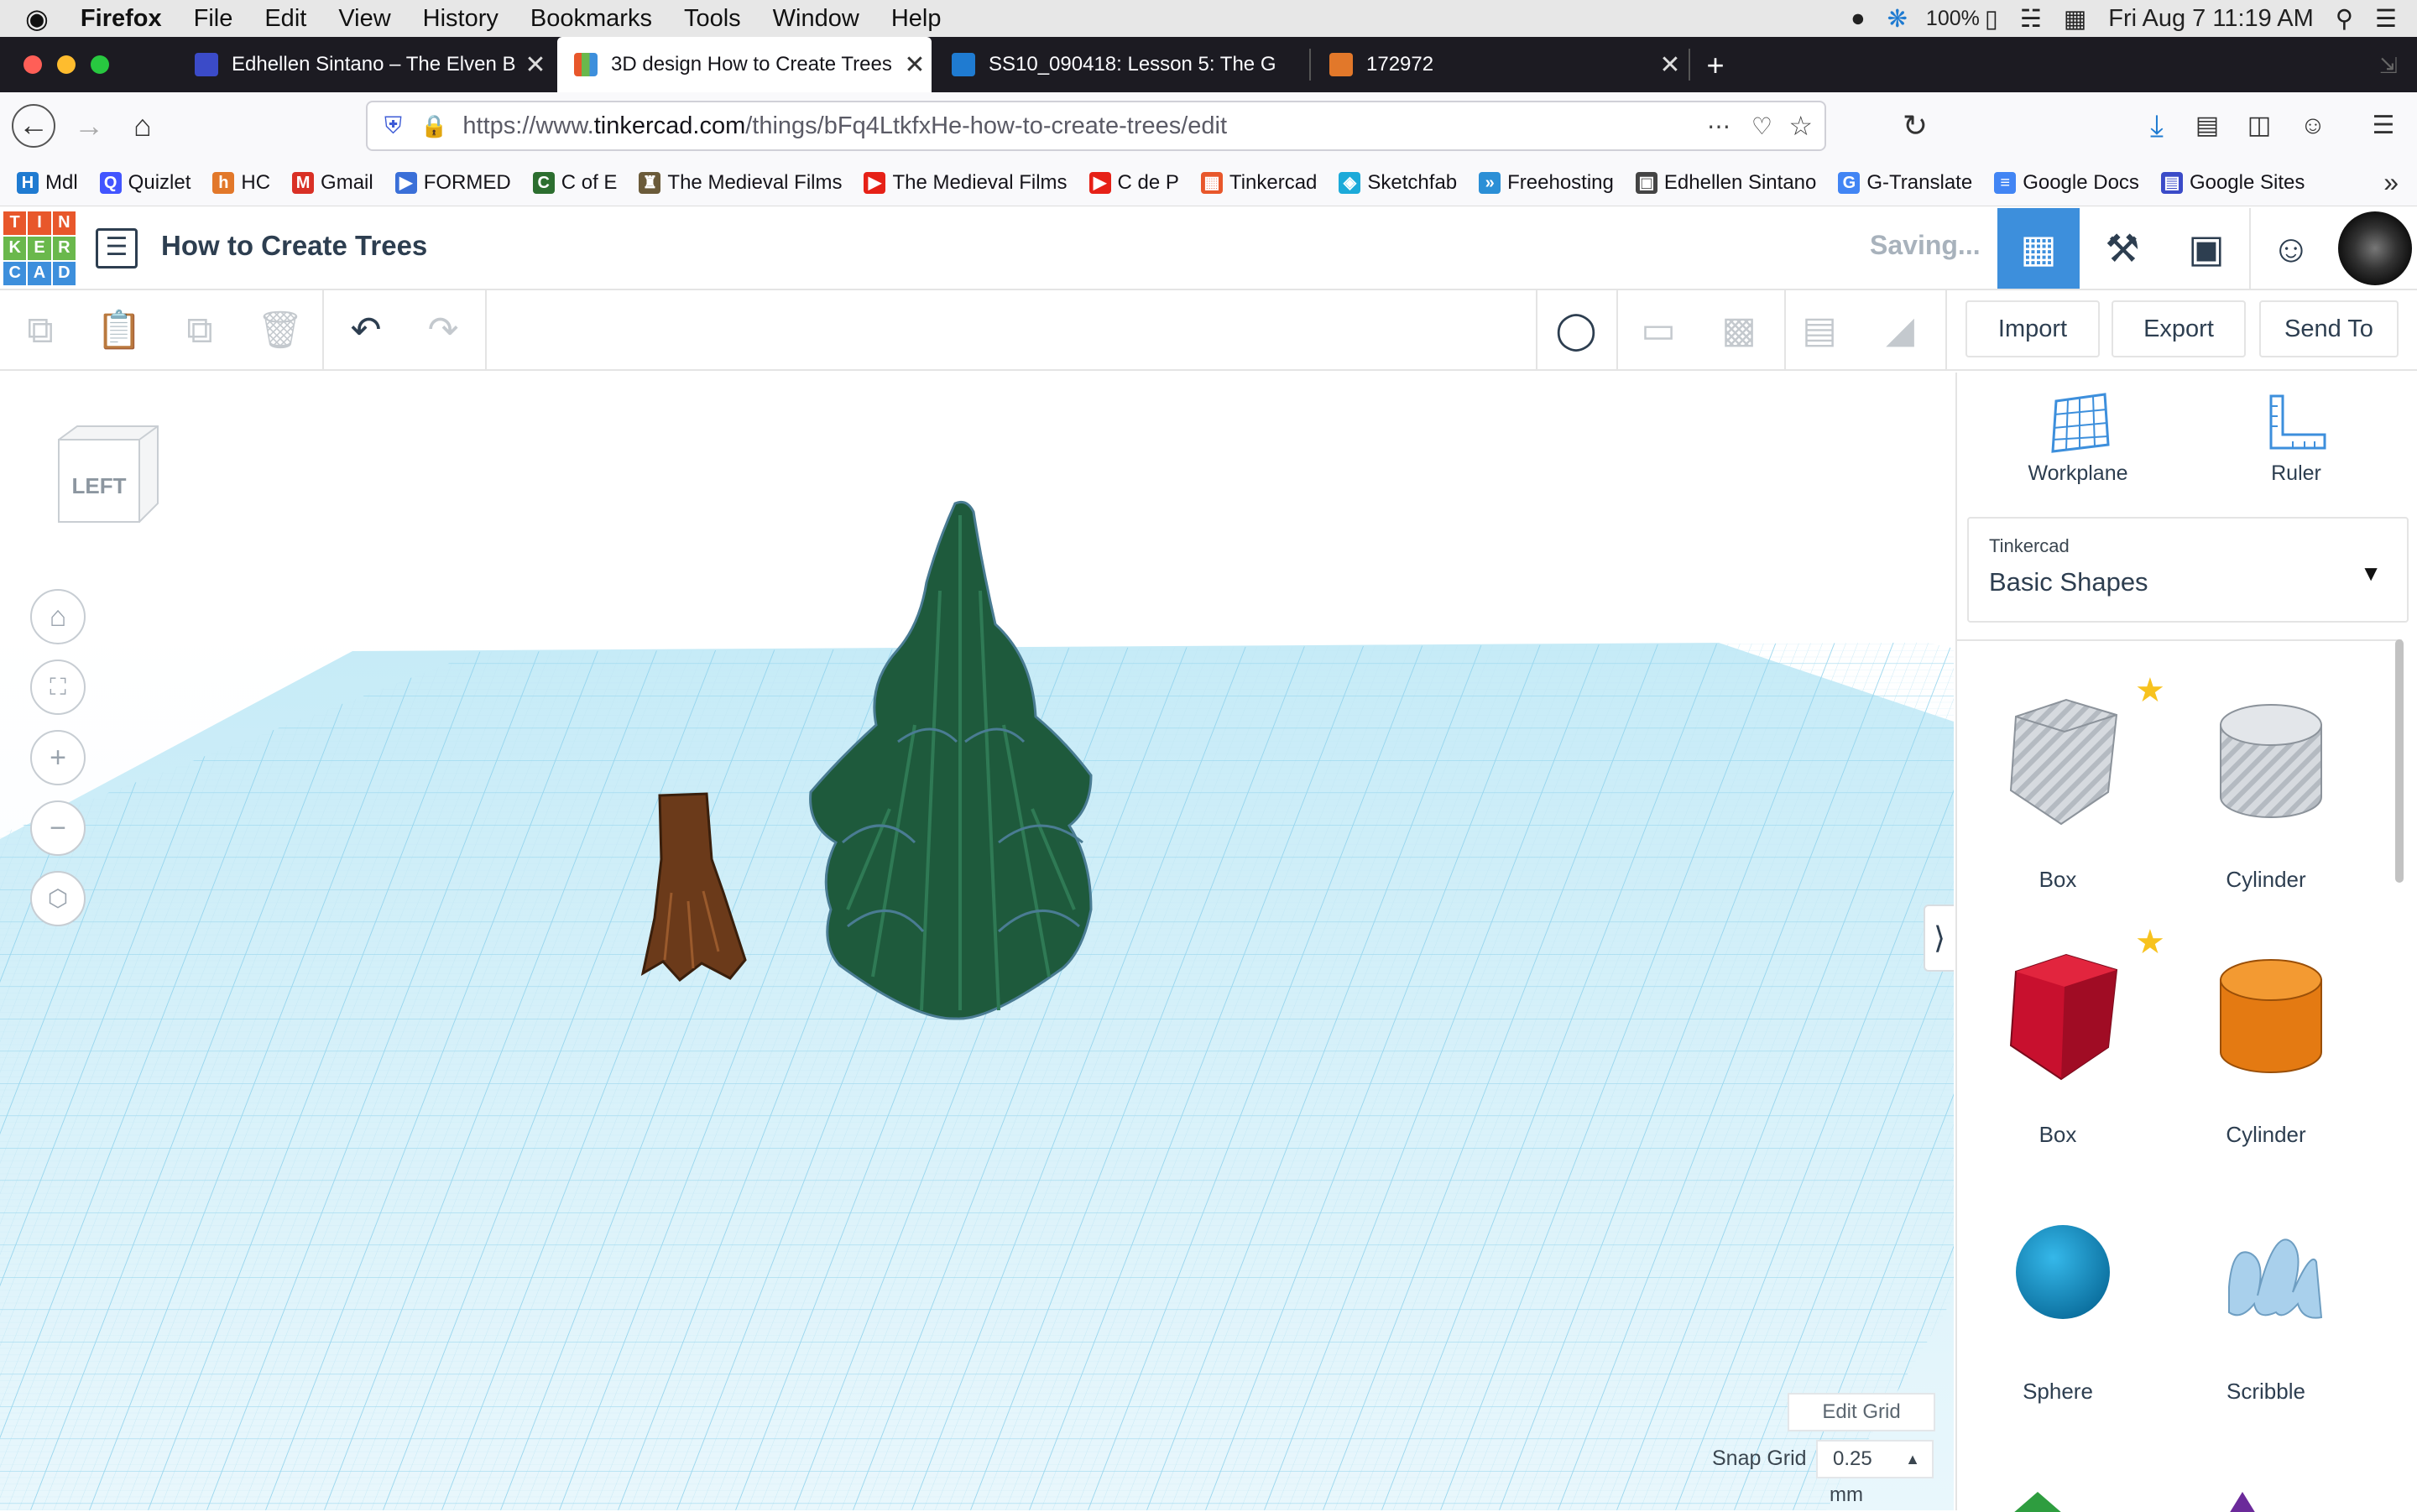 Image resolution: width=2417 pixels, height=1512 pixels. Describe the element at coordinates (1800, 126) in the screenshot. I see `bookmark-star-icon: ☆` at that location.